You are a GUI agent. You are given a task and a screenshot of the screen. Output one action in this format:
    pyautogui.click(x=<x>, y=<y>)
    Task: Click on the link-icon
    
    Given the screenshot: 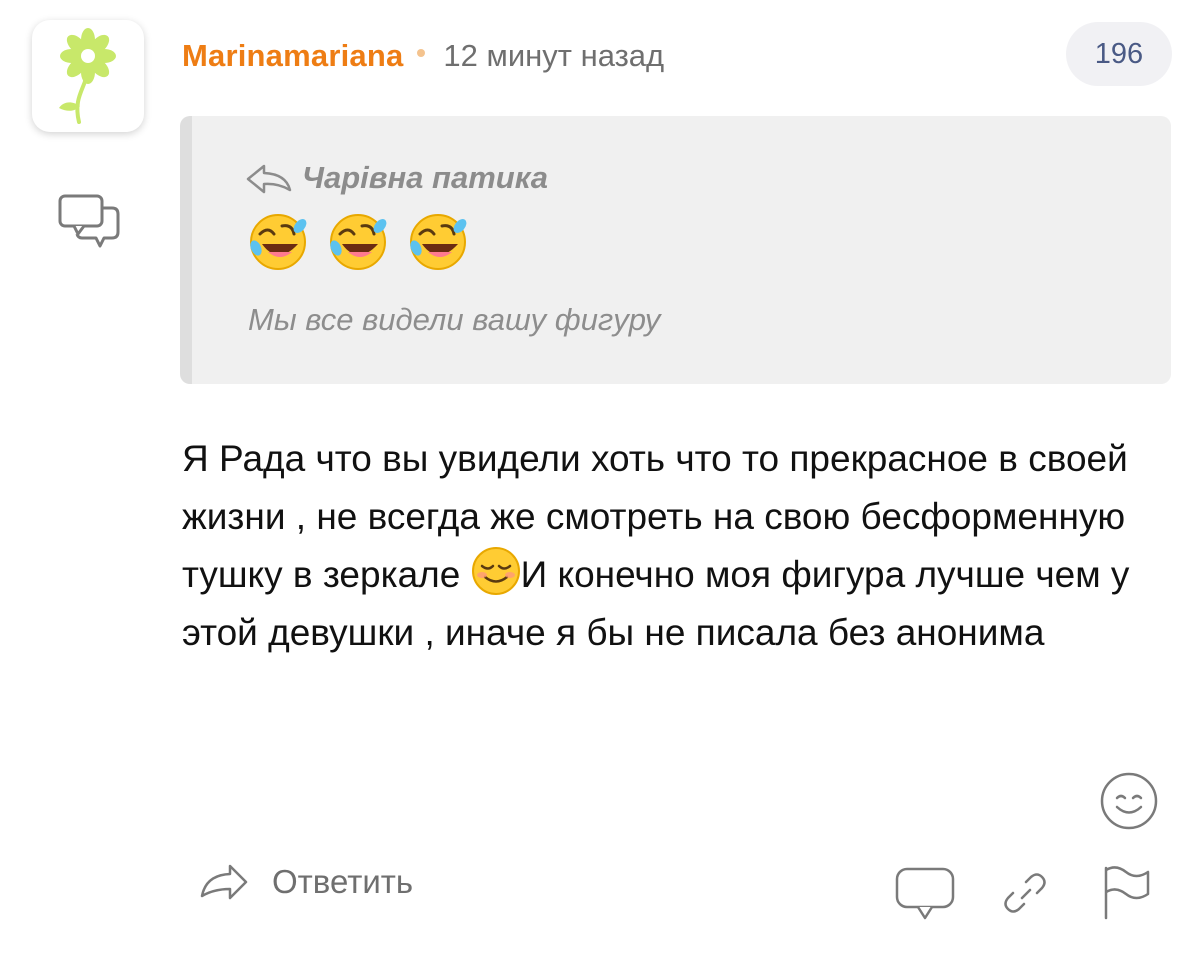 What is the action you would take?
    pyautogui.click(x=1025, y=893)
    